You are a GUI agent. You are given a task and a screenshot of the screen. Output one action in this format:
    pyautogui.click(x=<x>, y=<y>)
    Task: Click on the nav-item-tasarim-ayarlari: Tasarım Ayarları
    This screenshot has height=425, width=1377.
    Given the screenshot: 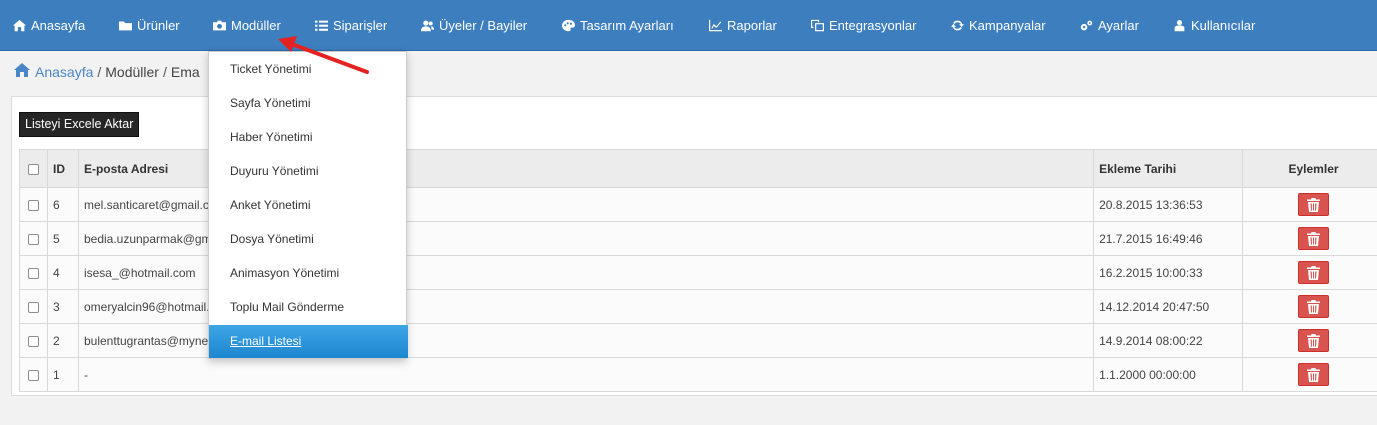 What is the action you would take?
    pyautogui.click(x=617, y=25)
    